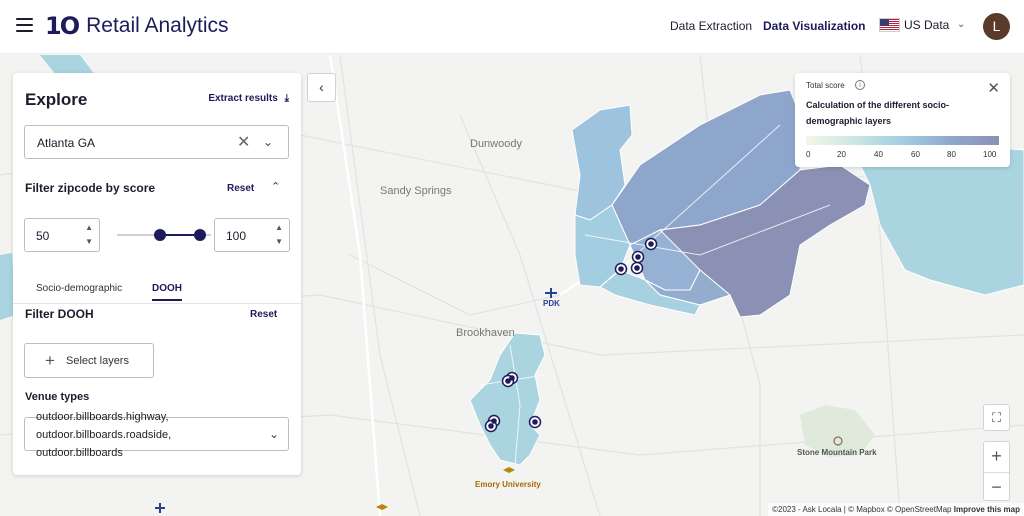 This screenshot has height=516, width=1024. I want to click on map-label-dunwoody: Dunwoody, so click(496, 144).